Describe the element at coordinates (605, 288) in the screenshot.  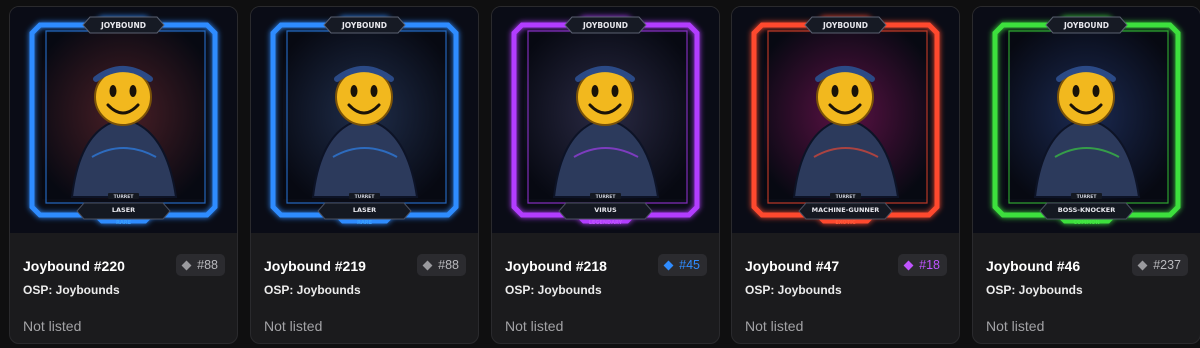
I see `card-info: Joybound #218 #45 OSP: Joybounds Not listed` at that location.